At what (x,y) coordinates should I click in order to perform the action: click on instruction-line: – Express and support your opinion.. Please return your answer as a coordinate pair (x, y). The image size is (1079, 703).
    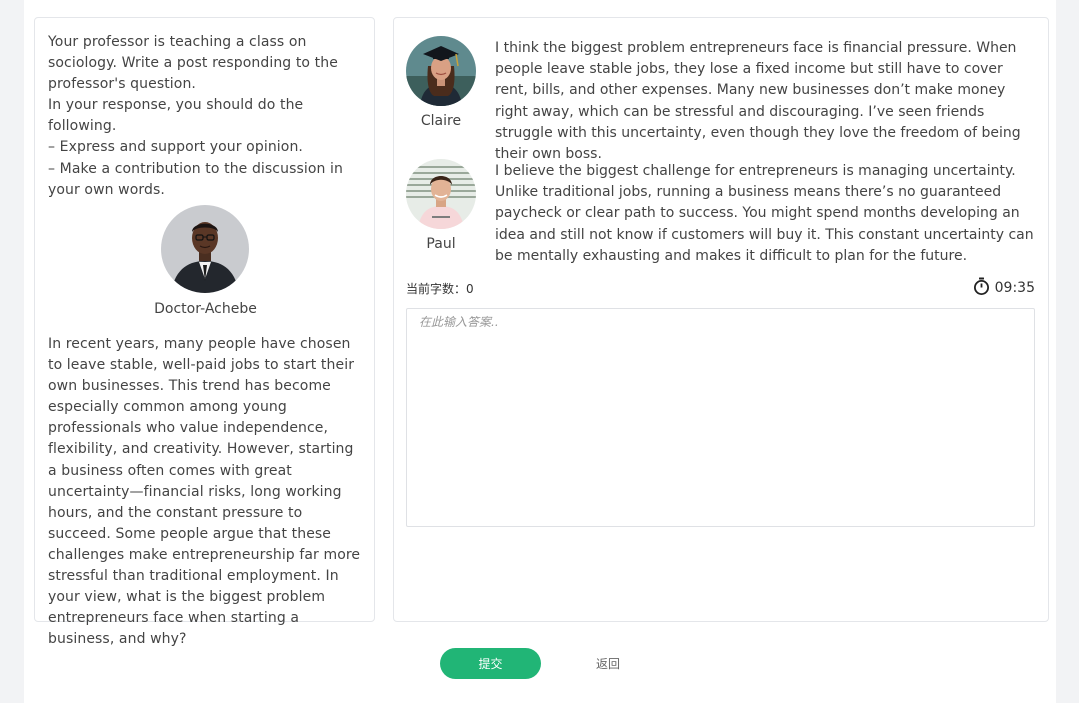
    Looking at the image, I should click on (175, 147).